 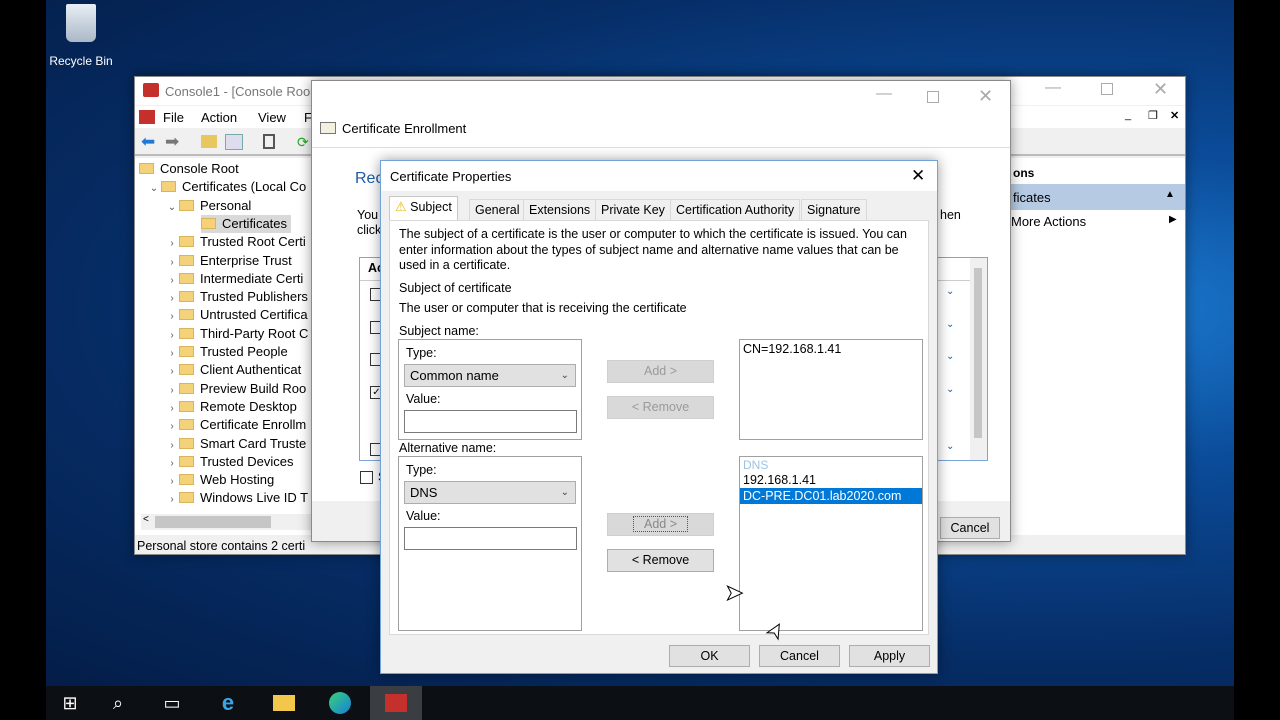 I want to click on child-restore-button: ❐, so click(x=1153, y=115).